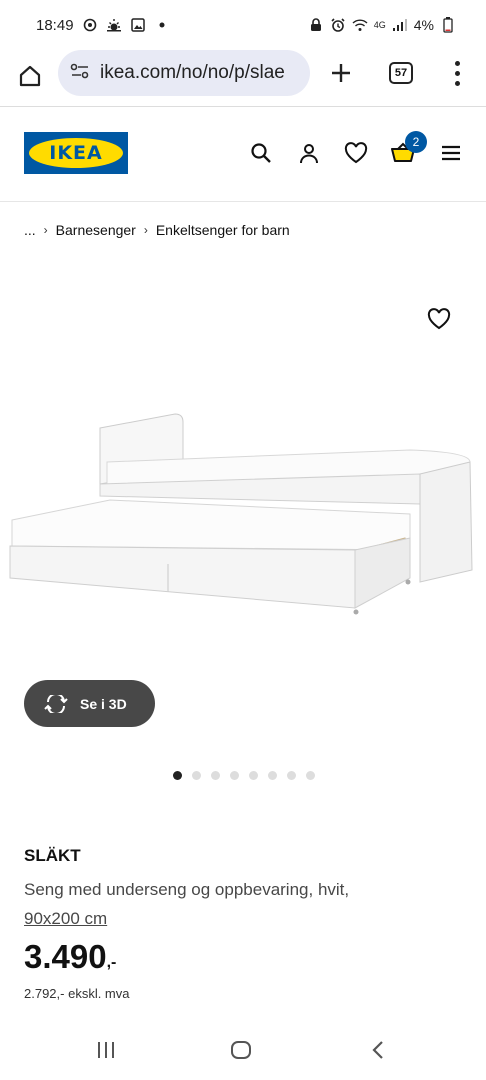  I want to click on rotate-3d-icon, so click(56, 703).